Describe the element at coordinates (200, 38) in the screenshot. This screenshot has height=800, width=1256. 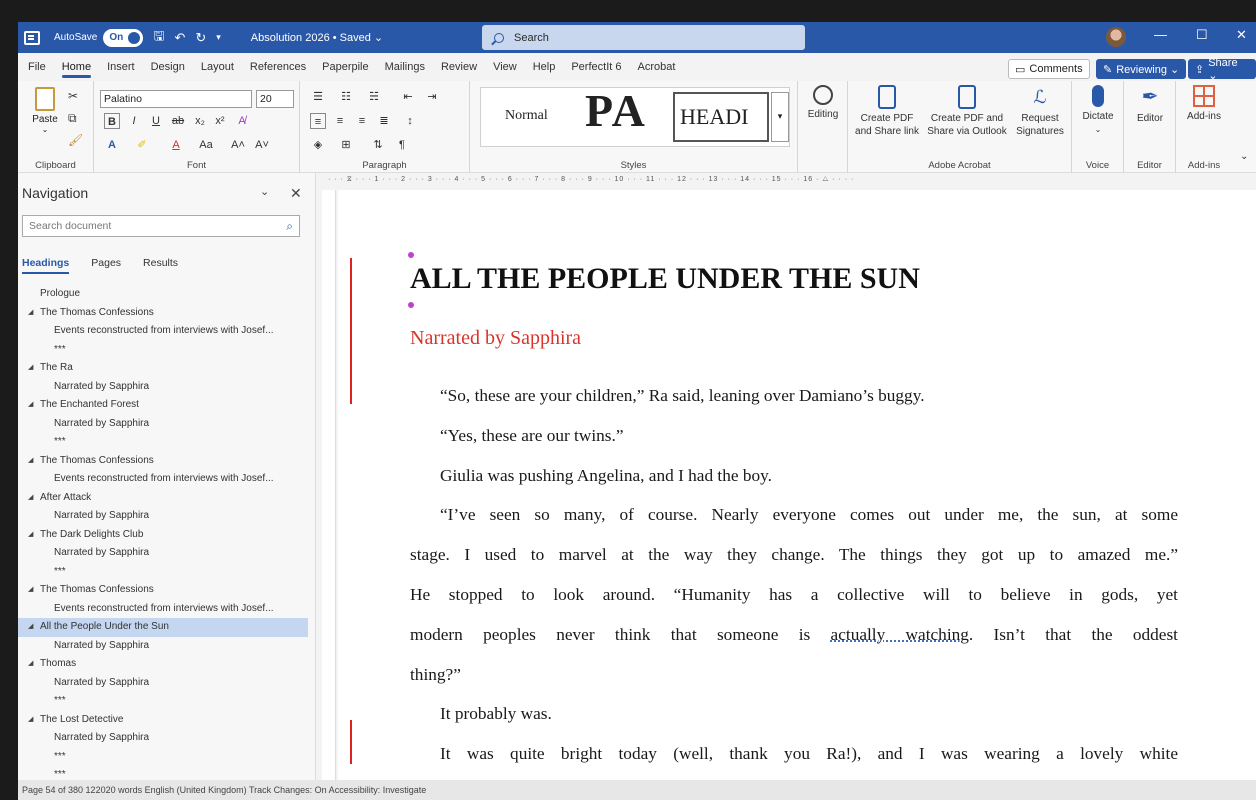
I see `redo-icon: ↻` at that location.